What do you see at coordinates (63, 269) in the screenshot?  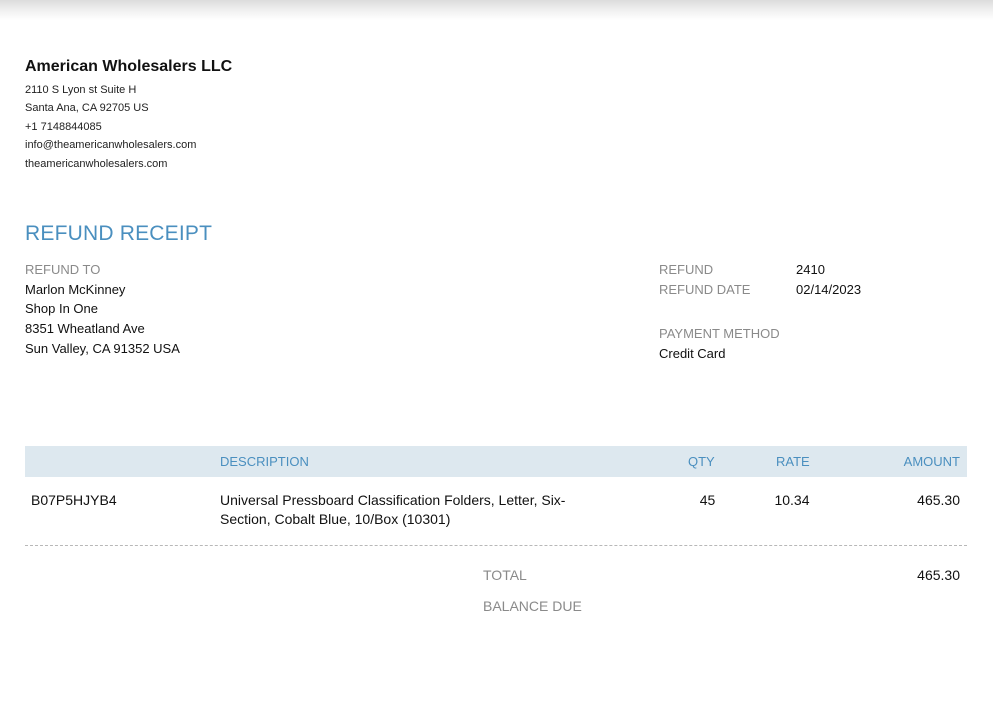 I see `refund-to-label: REFUND TO` at bounding box center [63, 269].